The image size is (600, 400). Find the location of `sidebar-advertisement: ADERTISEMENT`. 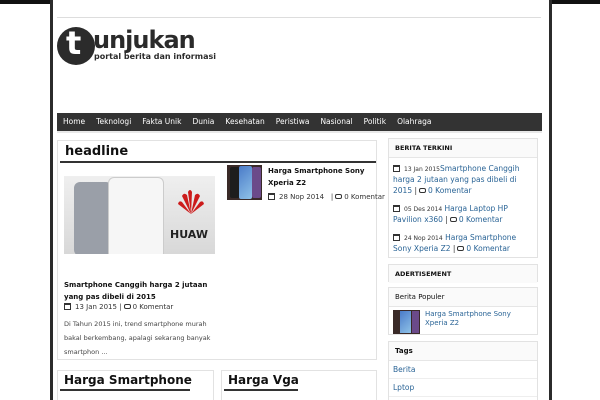

sidebar-advertisement: ADERTISEMENT is located at coordinates (463, 273).